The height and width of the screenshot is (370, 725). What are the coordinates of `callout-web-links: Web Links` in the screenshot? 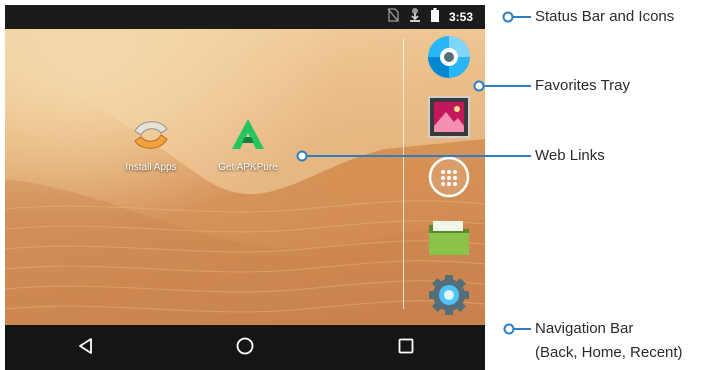 It's located at (570, 155).